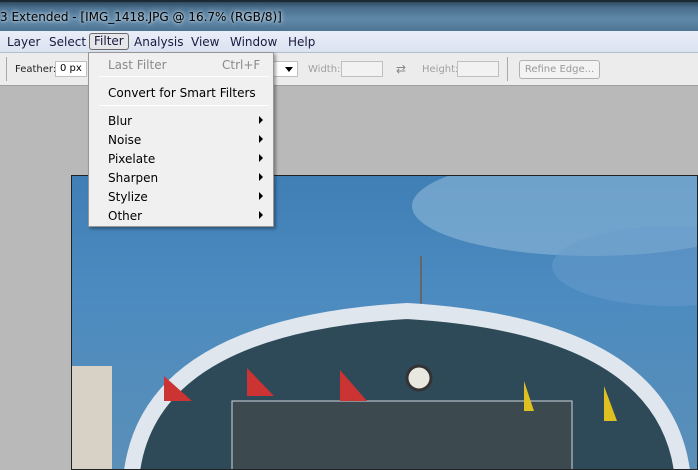 Image resolution: width=698 pixels, height=470 pixels. I want to click on menu-item-last-filter: Last Filter, so click(137, 65).